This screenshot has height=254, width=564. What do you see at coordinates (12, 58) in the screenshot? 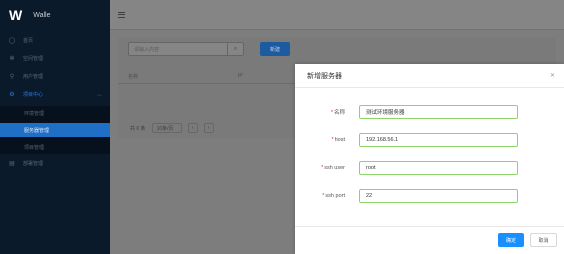
I see `gear-icon: ✻` at bounding box center [12, 58].